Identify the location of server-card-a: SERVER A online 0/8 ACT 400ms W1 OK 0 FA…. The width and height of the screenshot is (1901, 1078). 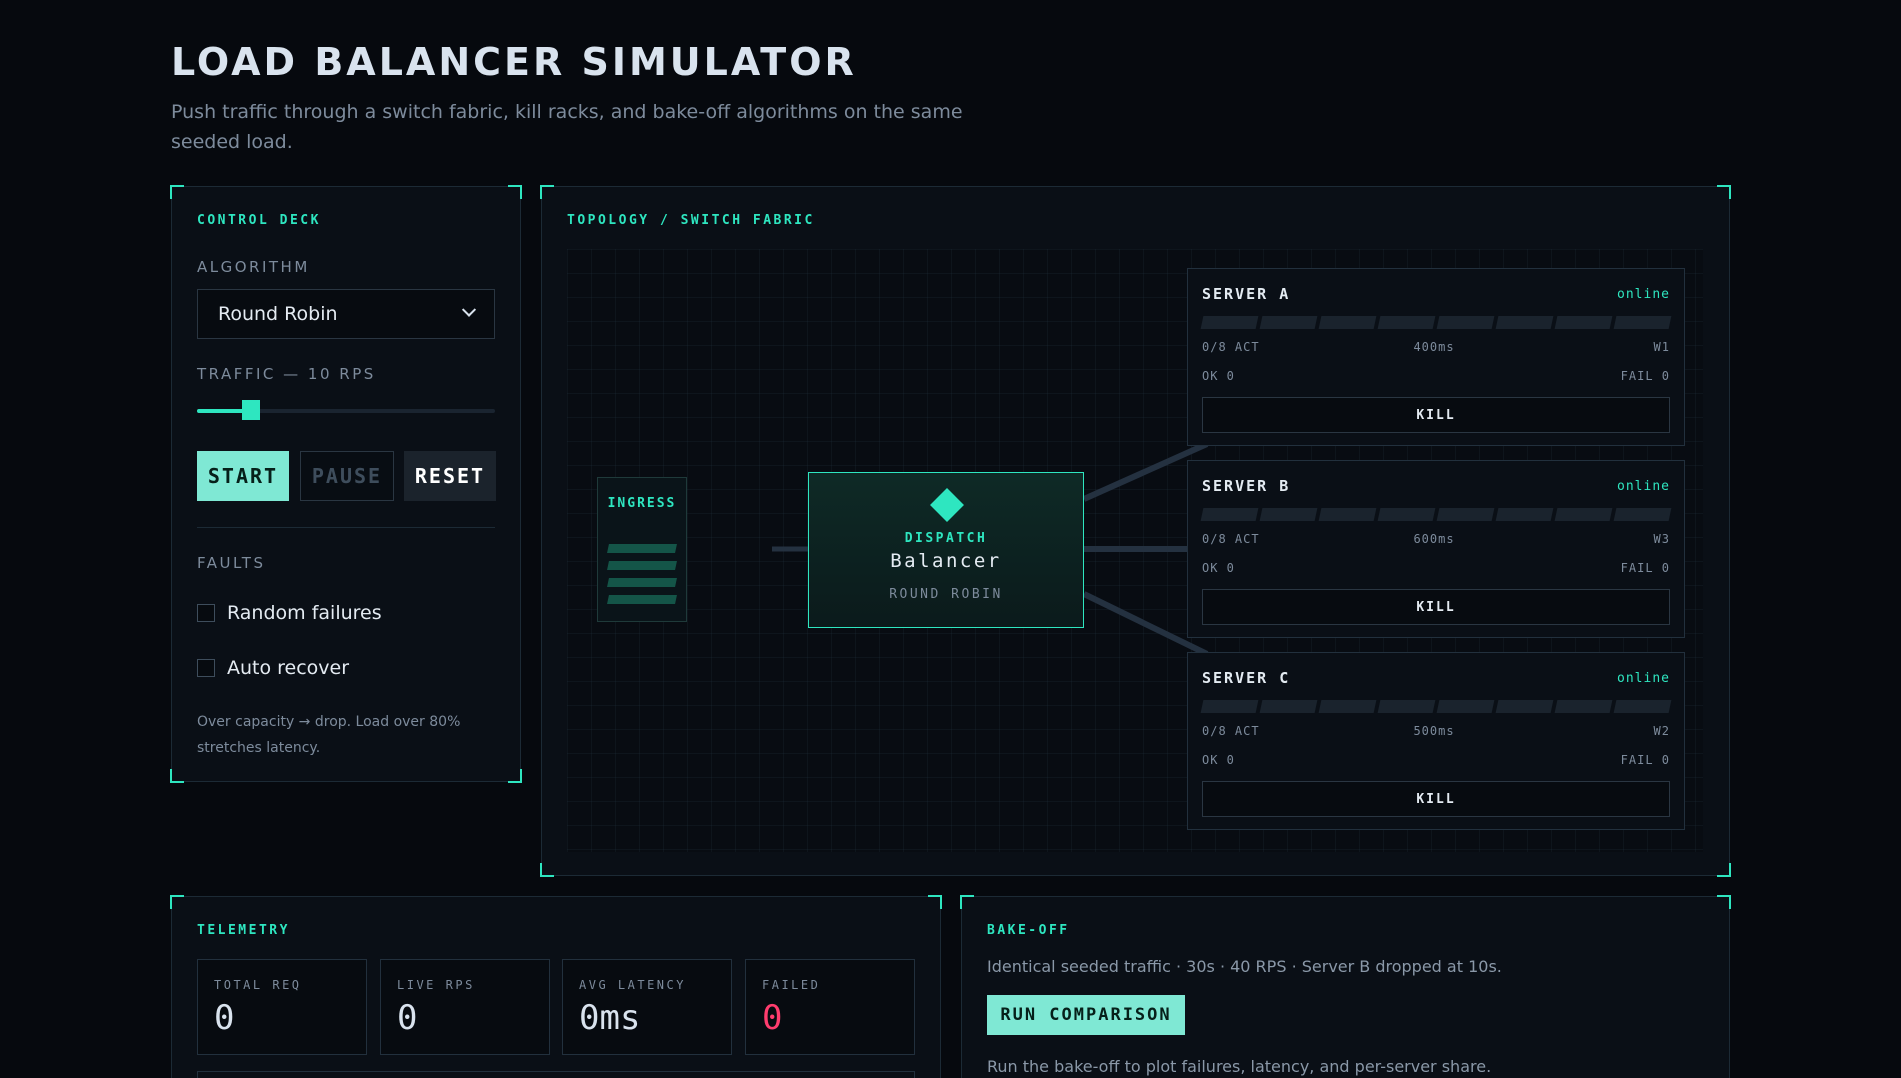
(1436, 357).